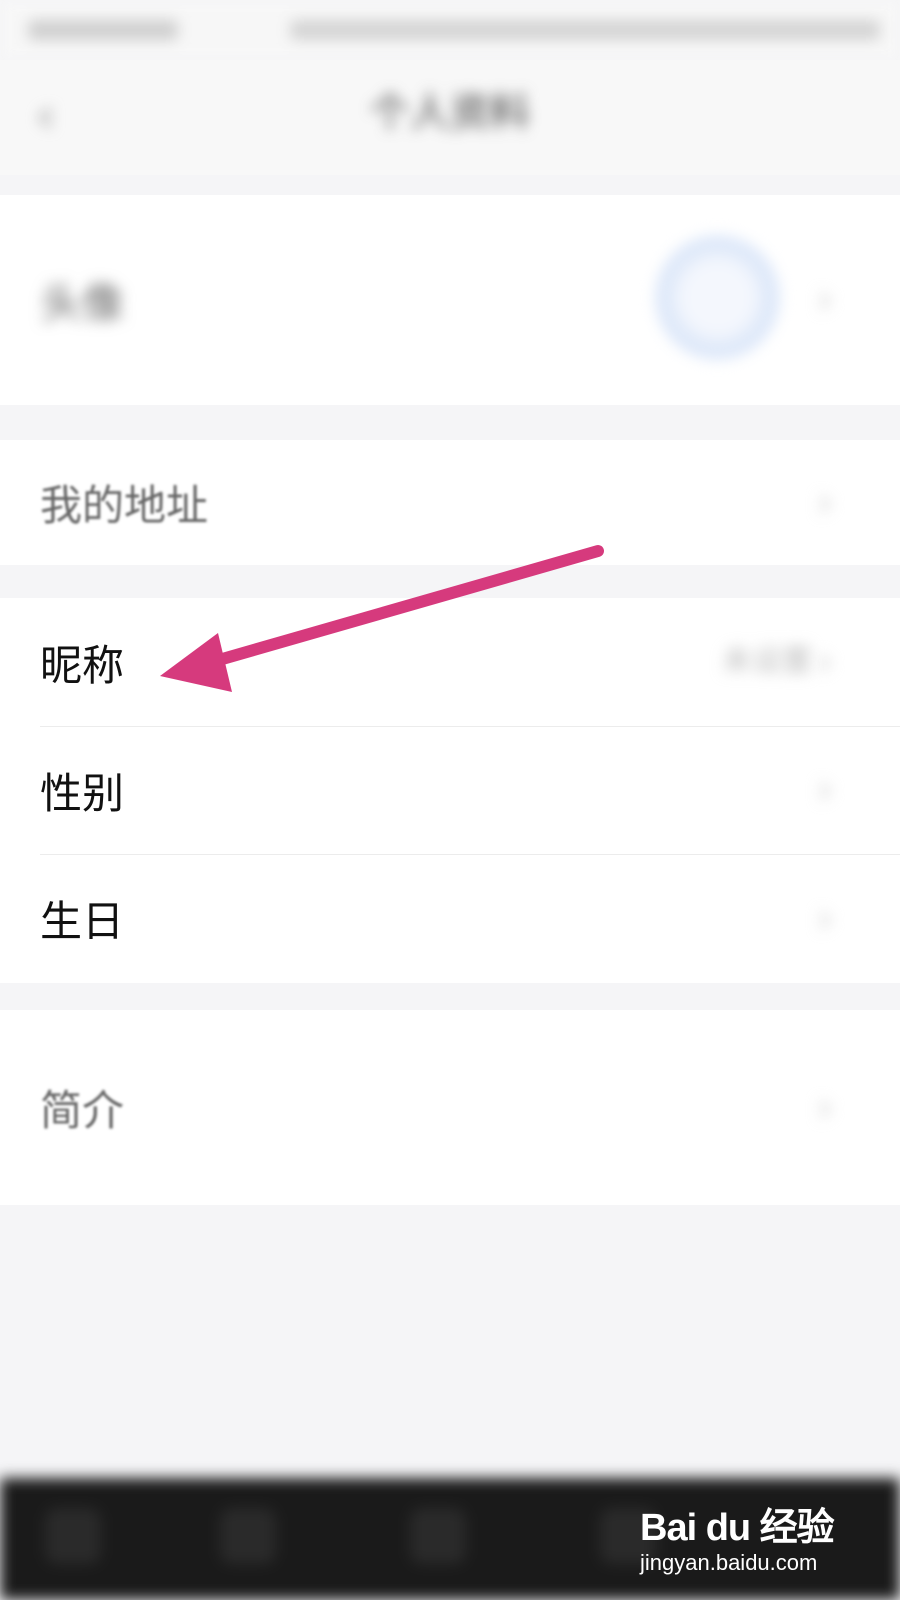  Describe the element at coordinates (585, 30) in the screenshot. I see `status-icons` at that location.